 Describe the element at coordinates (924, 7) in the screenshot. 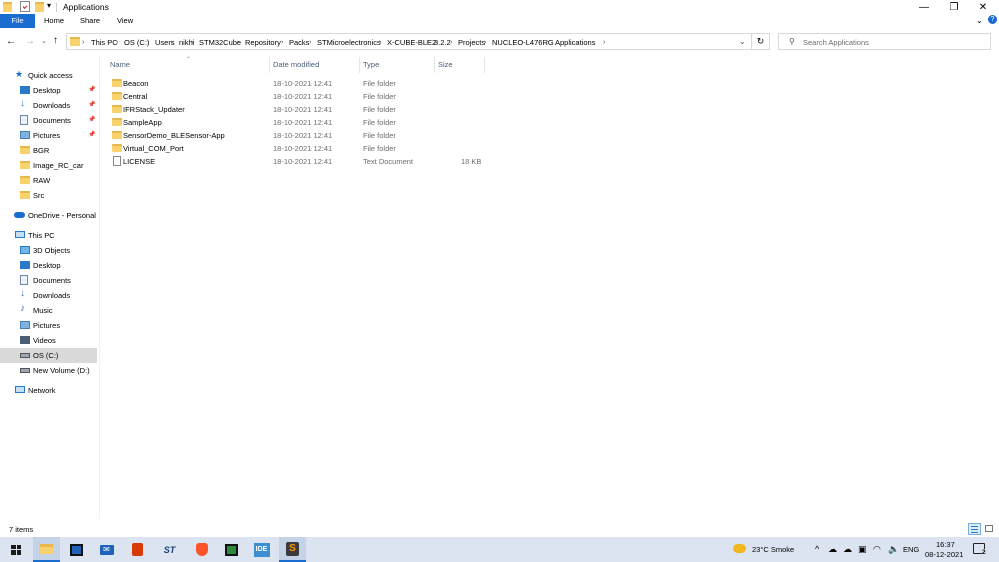

I see `minimize-button: —` at that location.